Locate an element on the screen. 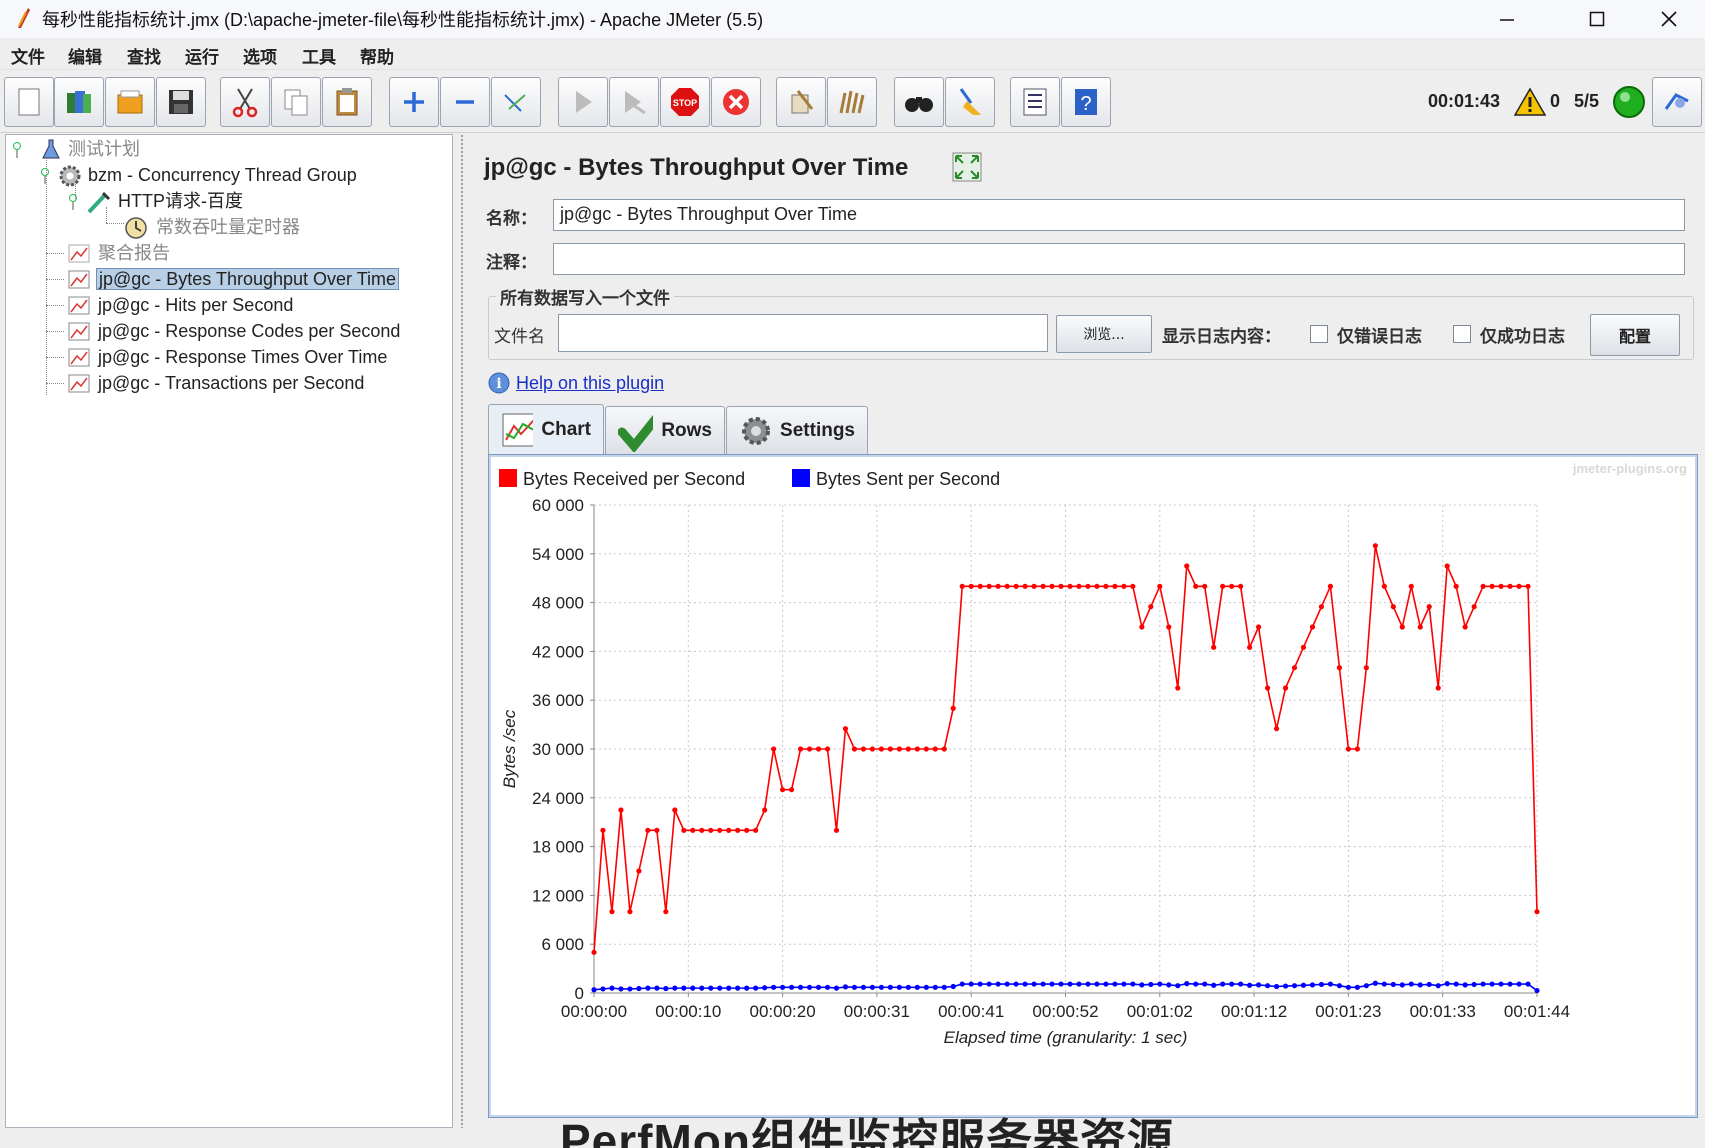 Image resolution: width=1726 pixels, height=1148 pixels. warning-icon is located at coordinates (1530, 102).